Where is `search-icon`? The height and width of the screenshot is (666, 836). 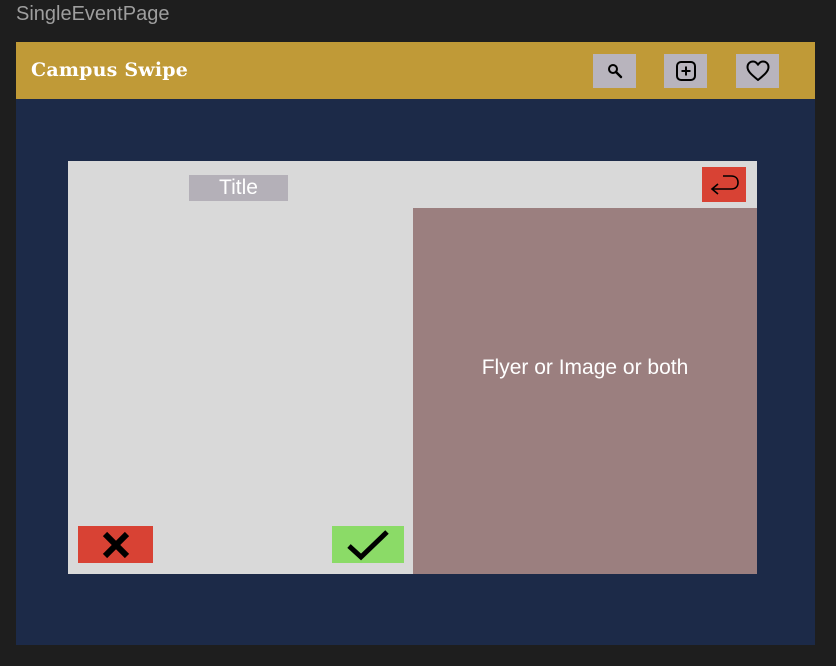
search-icon is located at coordinates (614, 71).